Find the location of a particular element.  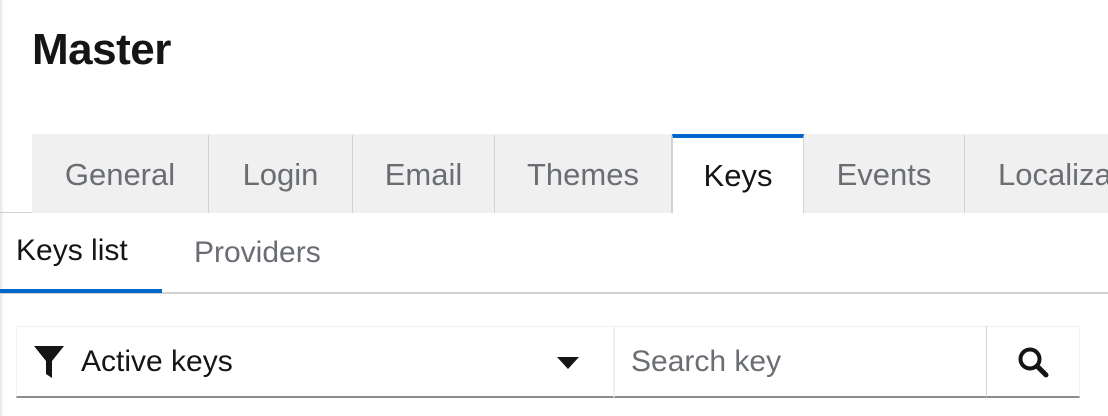

tab-events: Events is located at coordinates (884, 173).